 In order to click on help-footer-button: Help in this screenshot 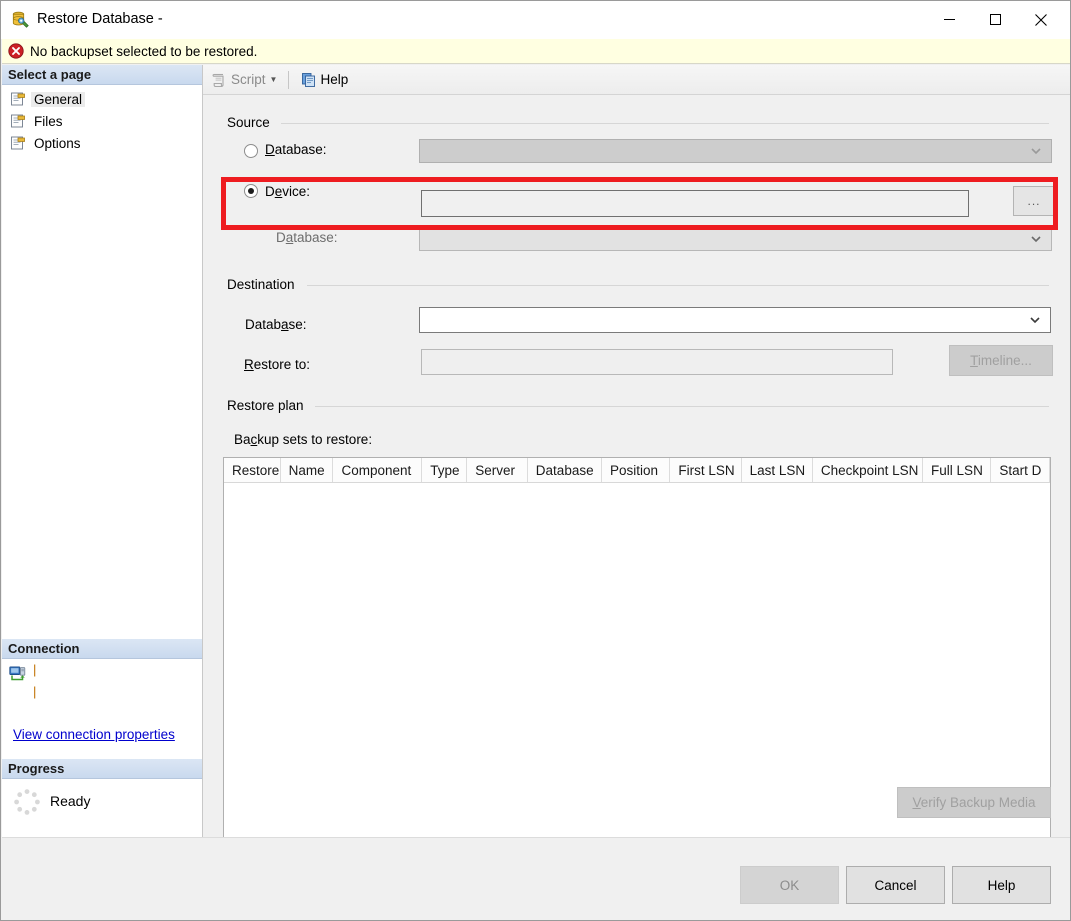, I will do `click(1001, 885)`.